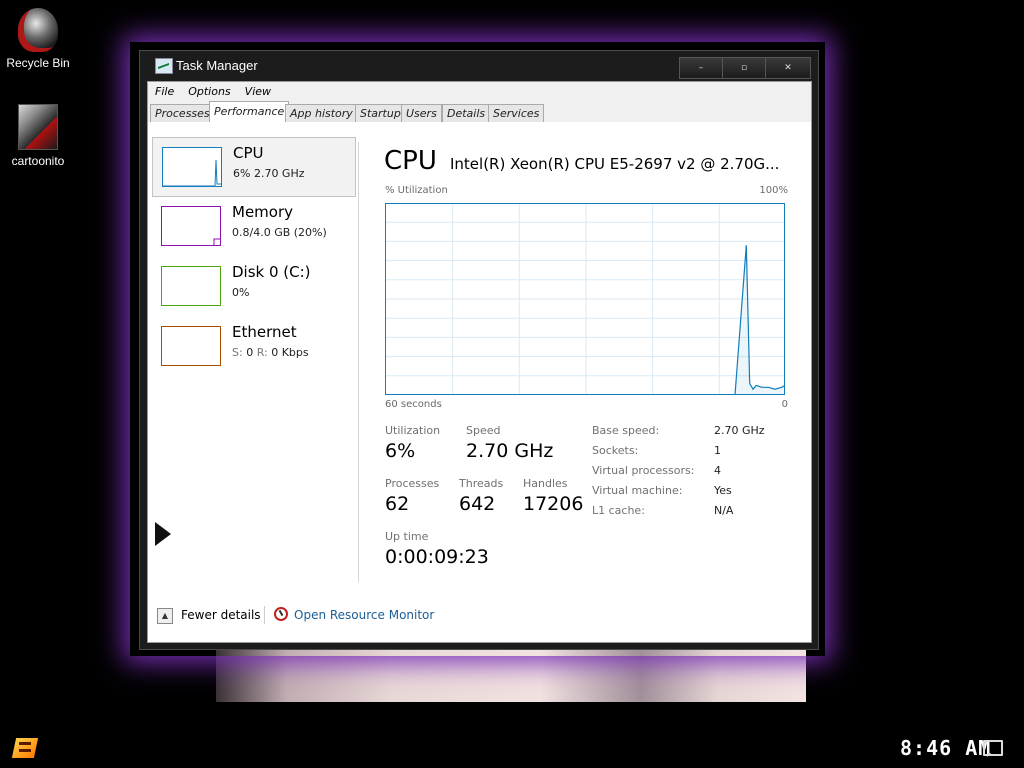 The image size is (1024, 768). I want to click on cpu-mini-graph, so click(192, 172).